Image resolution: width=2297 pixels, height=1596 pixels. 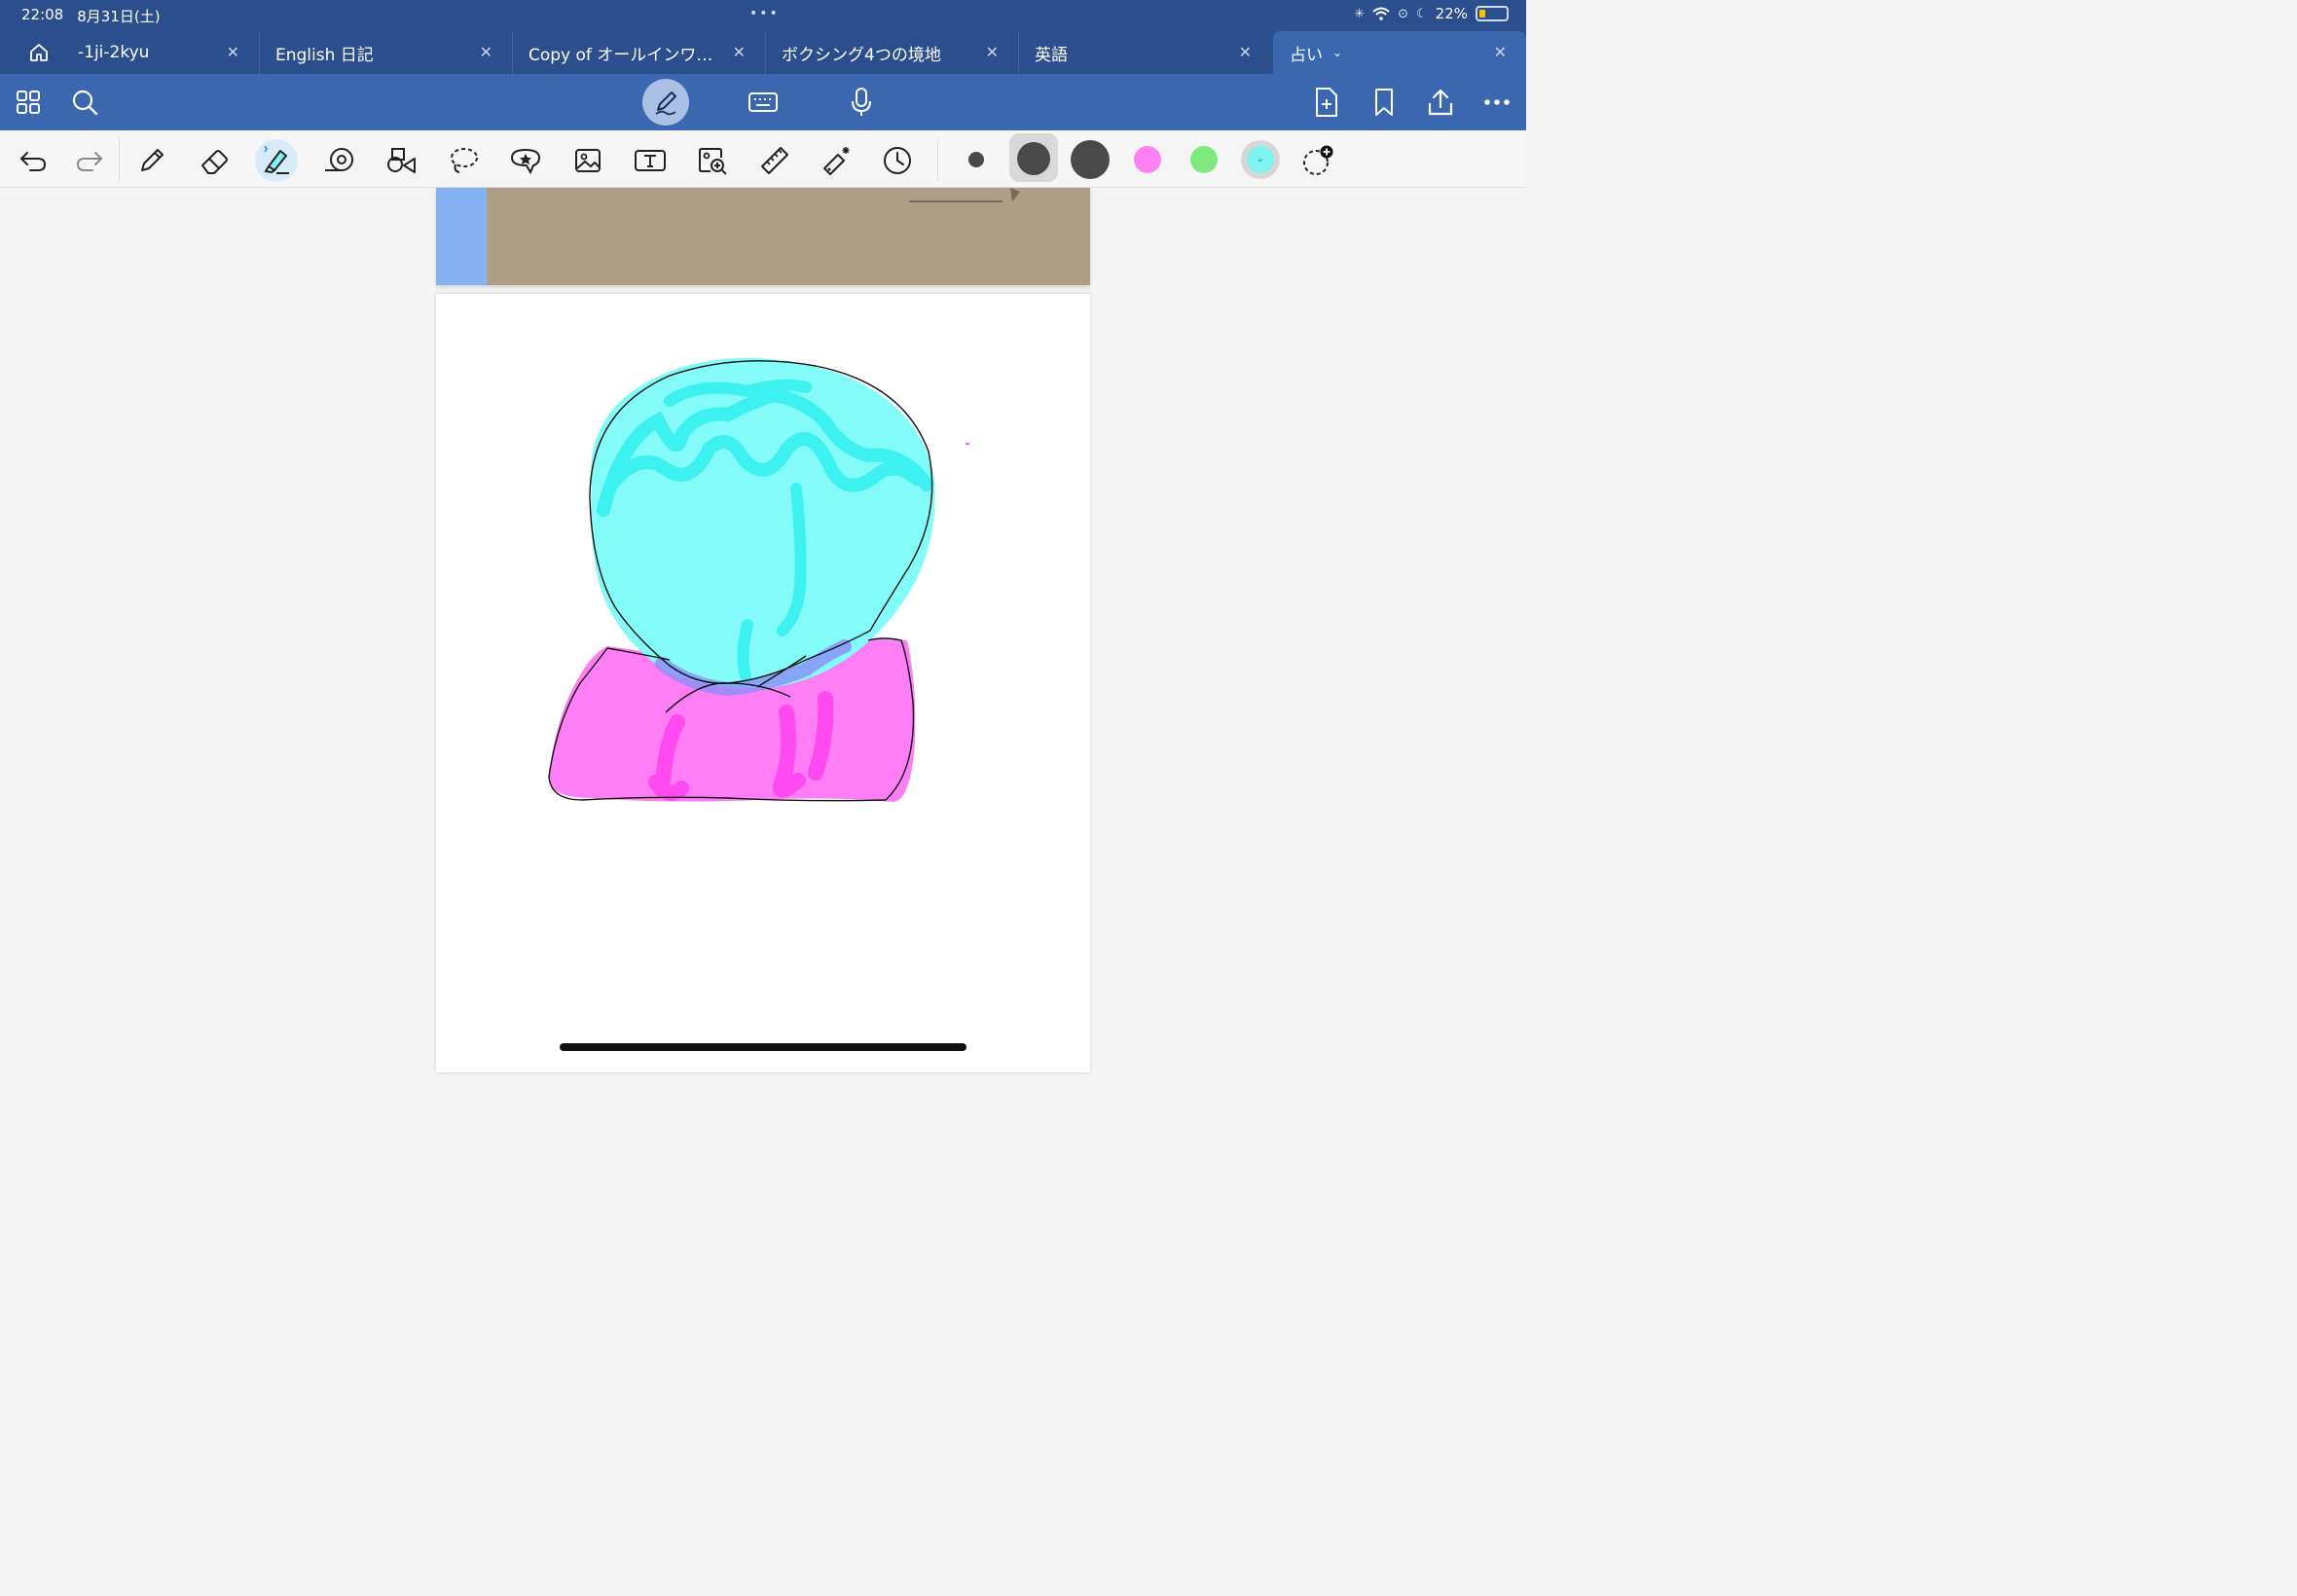 I want to click on pen-mode-button, so click(x=665, y=102).